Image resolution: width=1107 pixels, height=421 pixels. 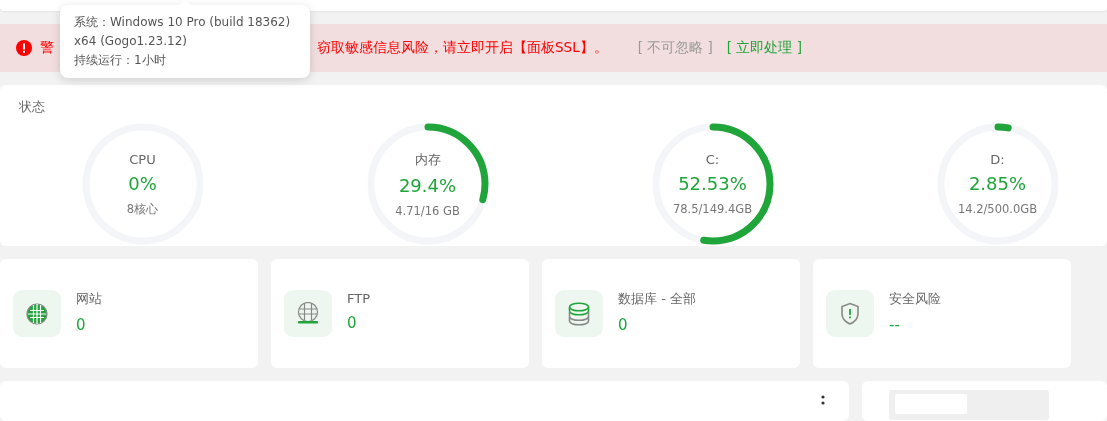 I want to click on warning-text: 窃取敏感信息风险，请立即开启【面板SSL】。, so click(x=462, y=47).